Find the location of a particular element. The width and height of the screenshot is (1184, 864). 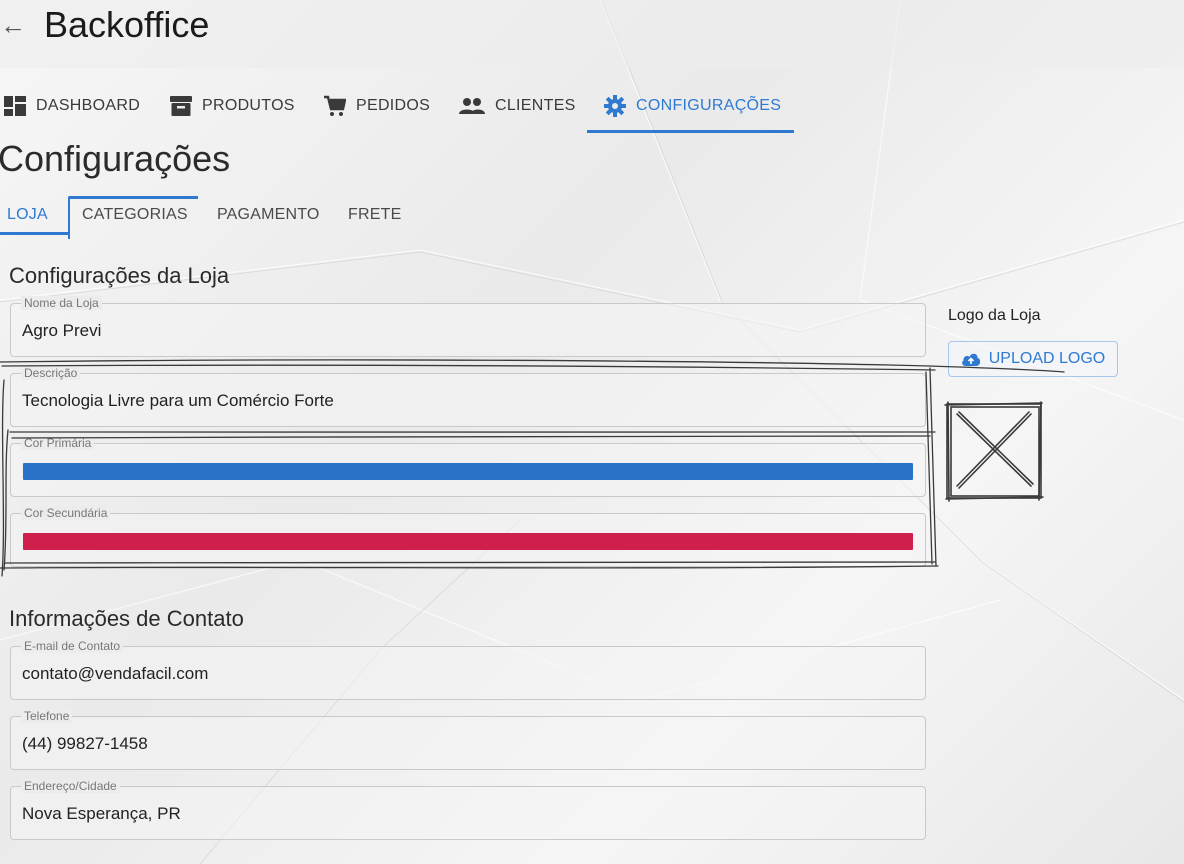

arrow-left-icon: ← is located at coordinates (13, 25).